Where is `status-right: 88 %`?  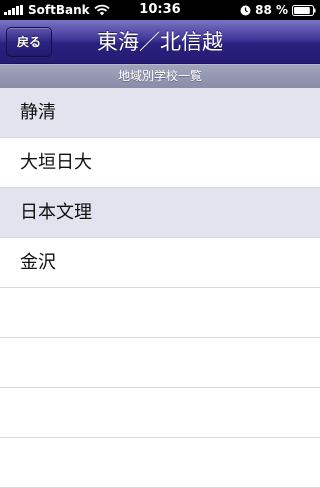
status-right: 88 % is located at coordinates (278, 10).